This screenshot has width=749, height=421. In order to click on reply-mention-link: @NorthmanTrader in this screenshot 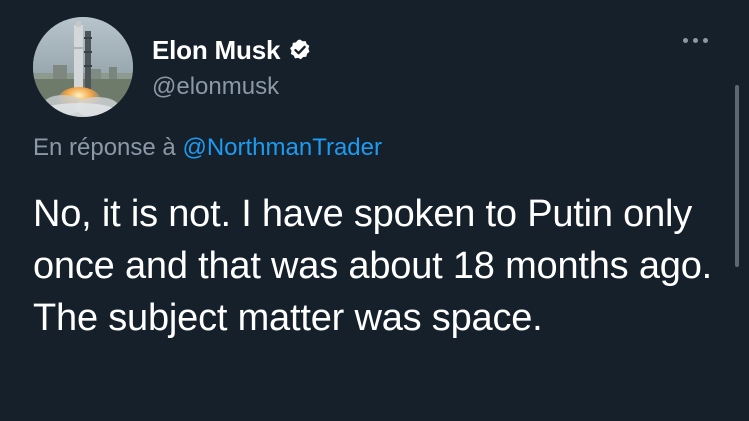, I will do `click(282, 147)`.